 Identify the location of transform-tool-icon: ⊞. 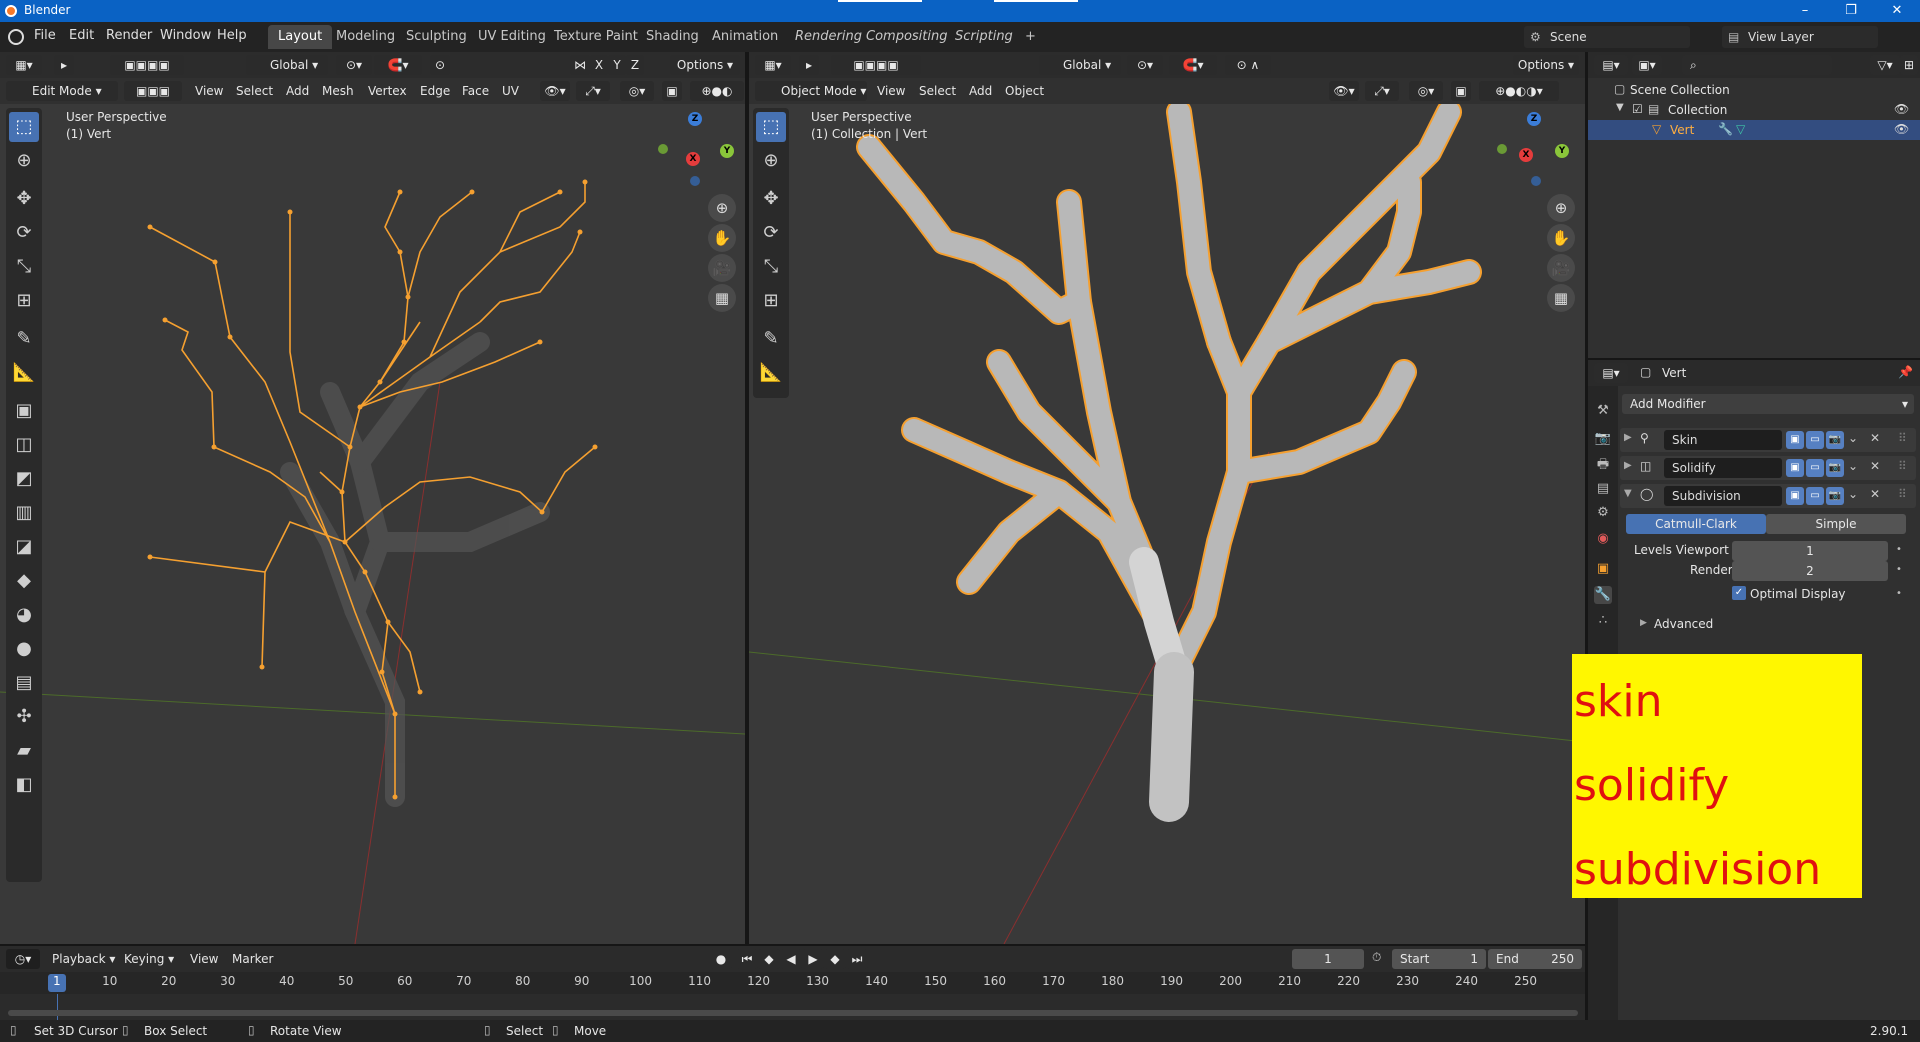
(771, 301).